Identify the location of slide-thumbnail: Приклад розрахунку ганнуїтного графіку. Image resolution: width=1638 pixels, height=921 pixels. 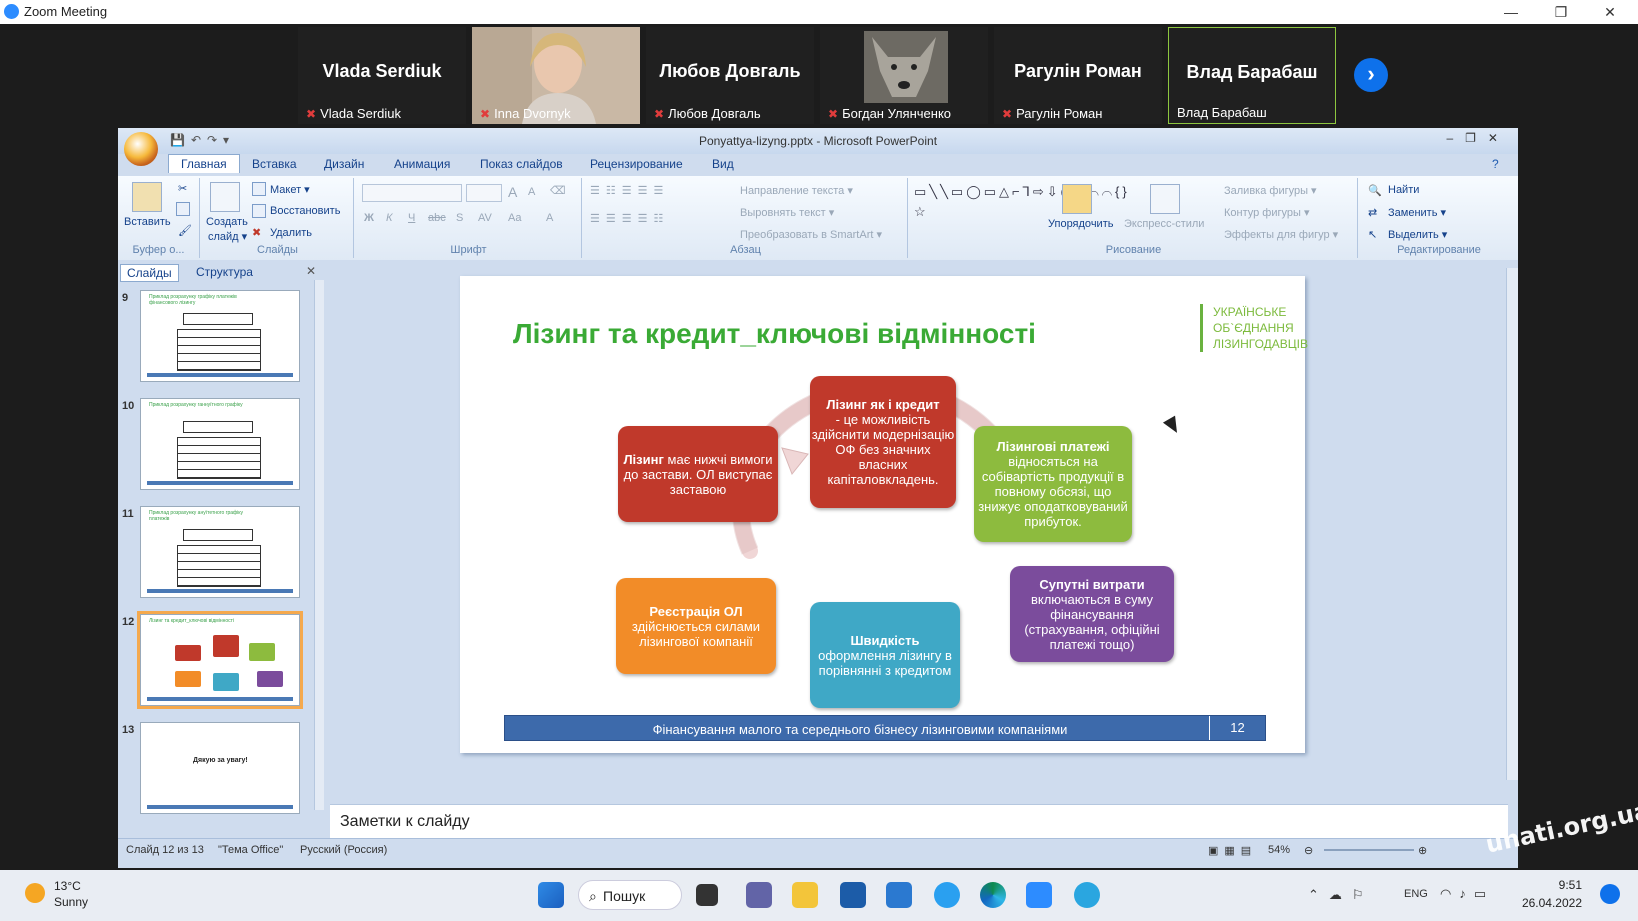
(220, 444).